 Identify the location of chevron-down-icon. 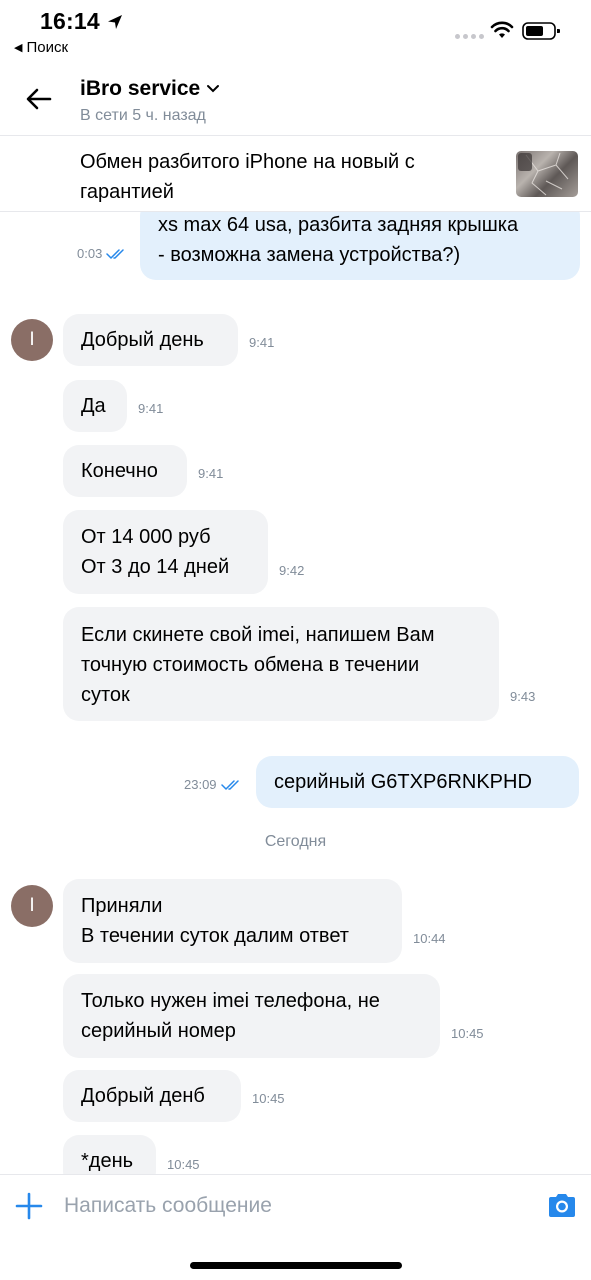
(213, 89).